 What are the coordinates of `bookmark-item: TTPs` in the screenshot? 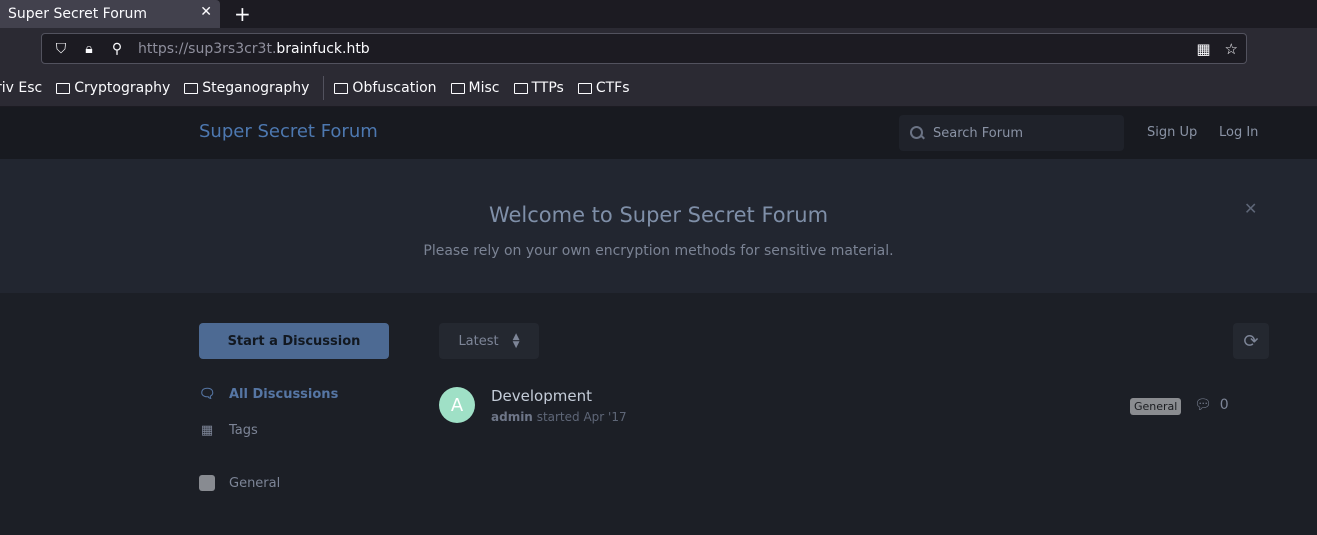 It's located at (538, 88).